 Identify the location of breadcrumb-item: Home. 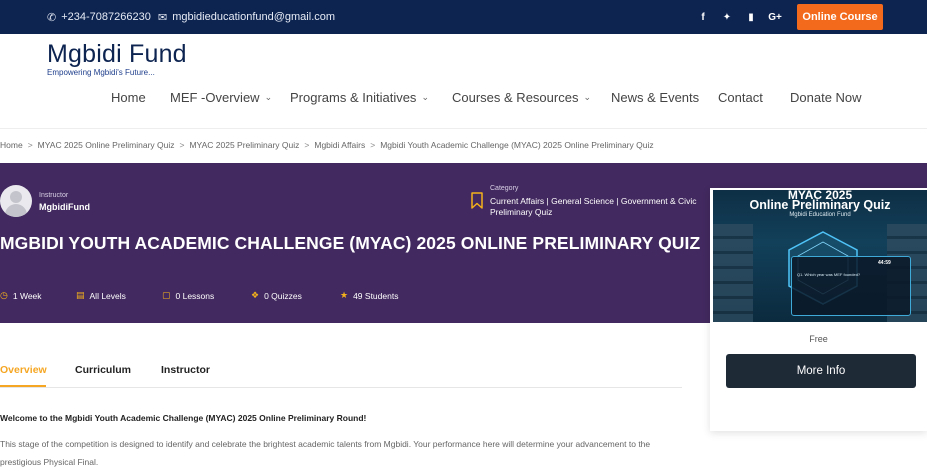
(11, 145).